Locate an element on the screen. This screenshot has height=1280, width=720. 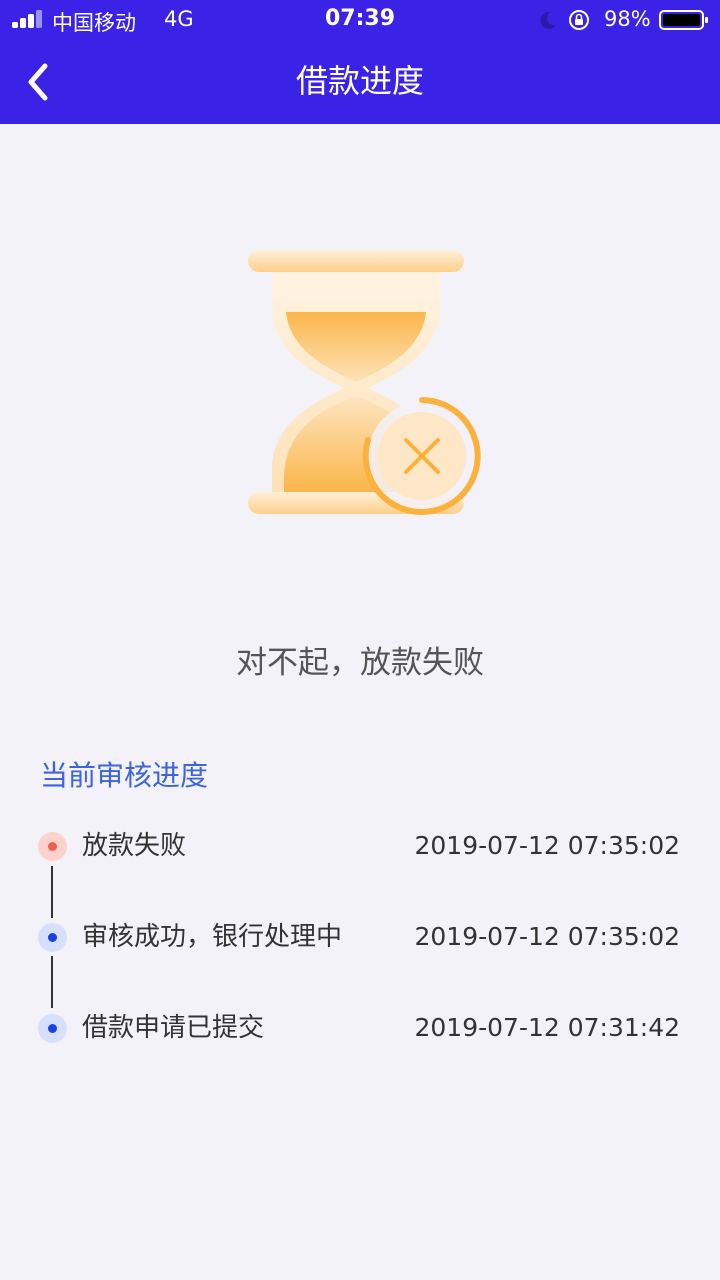
step-time: 2019-07-12 07:31:42 is located at coordinates (547, 1027).